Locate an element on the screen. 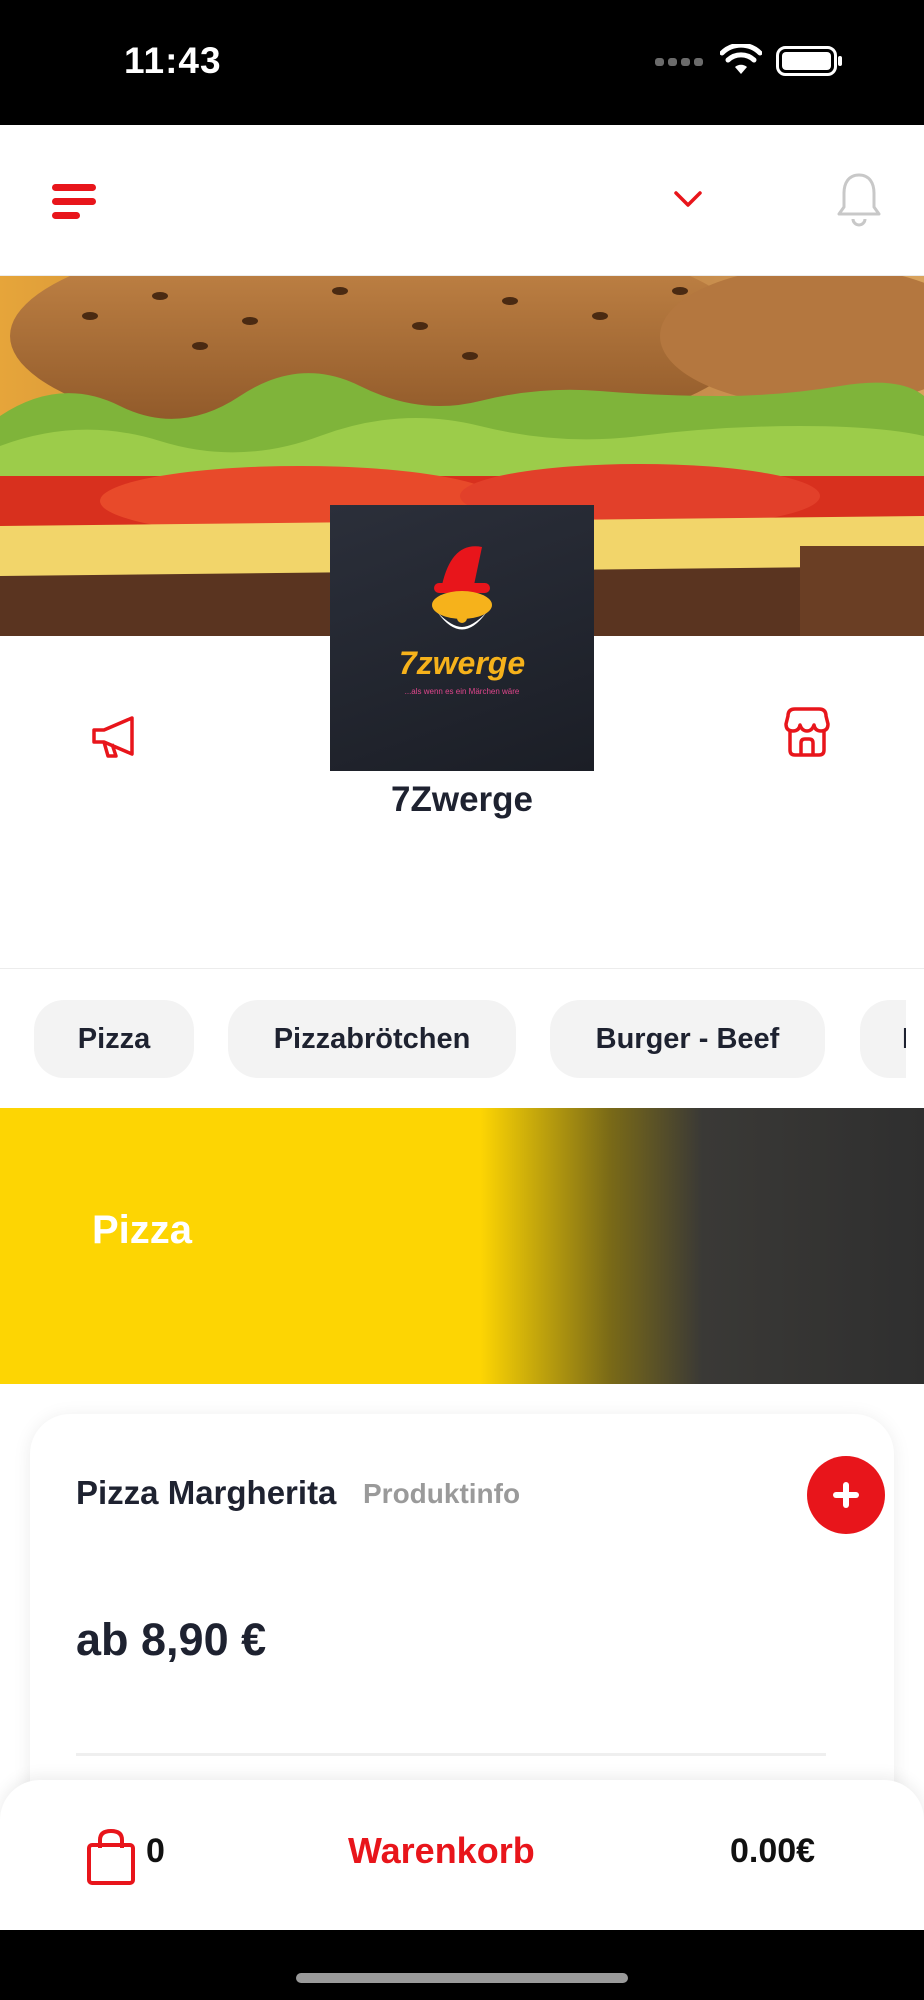 This screenshot has height=2000, width=924. category-banner: Pizza is located at coordinates (462, 1246).